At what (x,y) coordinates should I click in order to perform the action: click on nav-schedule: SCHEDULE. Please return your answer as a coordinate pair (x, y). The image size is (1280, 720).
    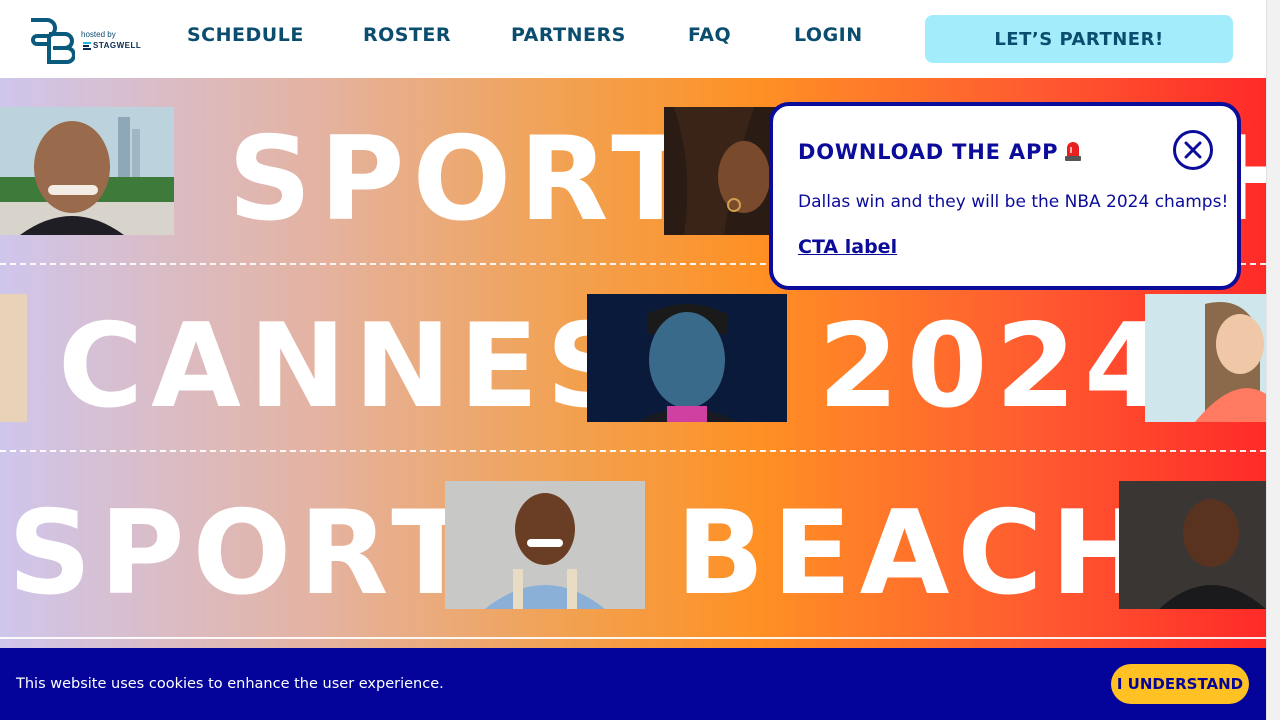
    Looking at the image, I should click on (245, 35).